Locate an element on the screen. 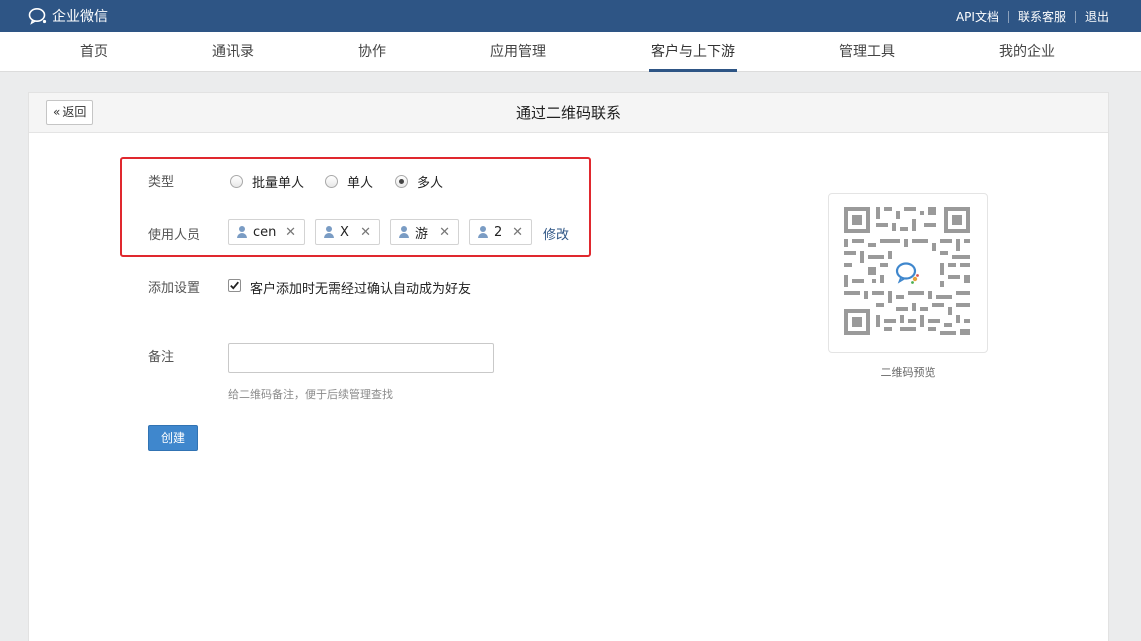  radio-single: 单人 is located at coordinates (349, 181).